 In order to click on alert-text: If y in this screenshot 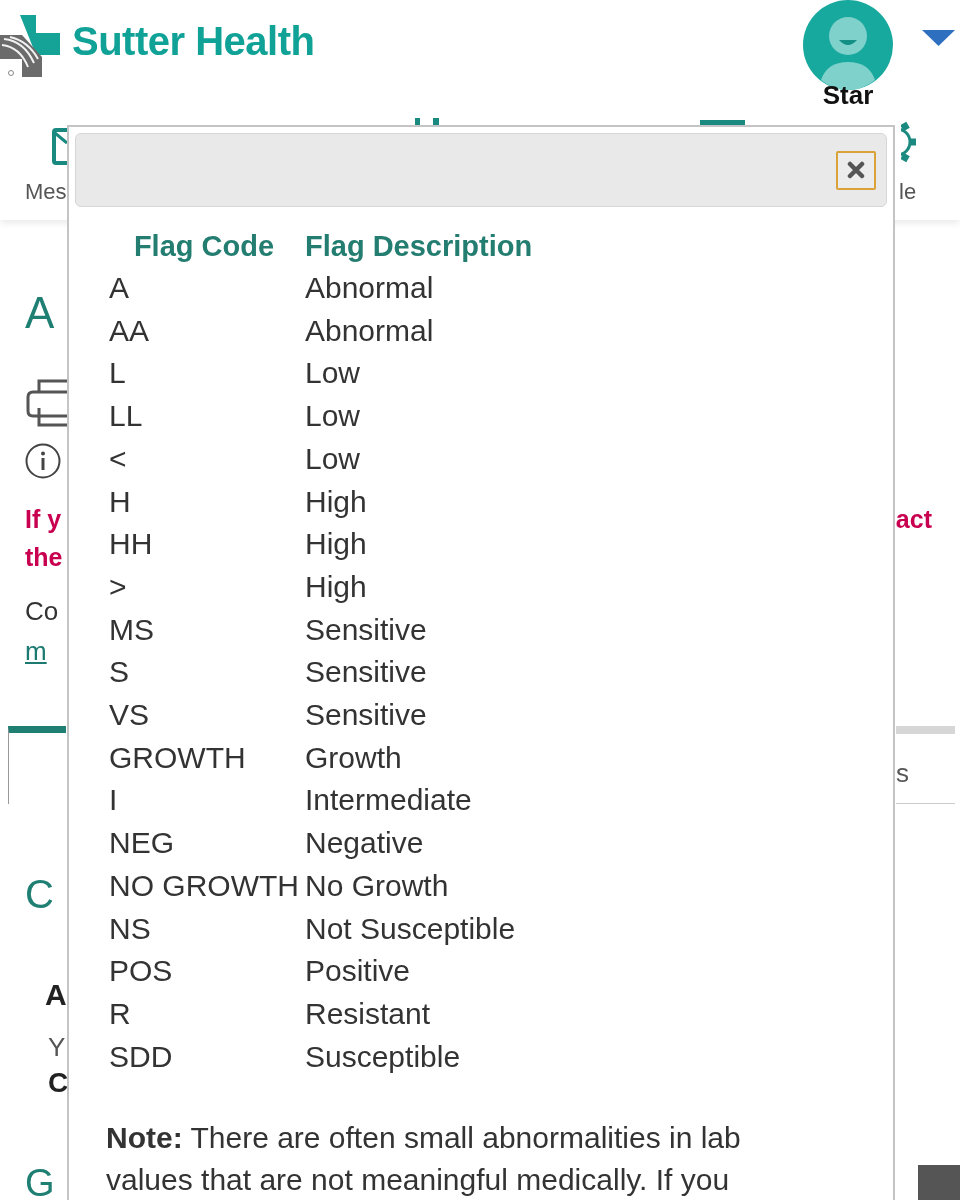, I will do `click(43, 519)`.